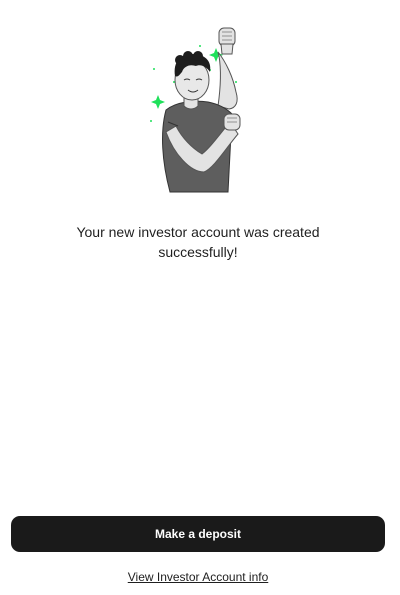 The height and width of the screenshot is (595, 400). What do you see at coordinates (200, 108) in the screenshot?
I see `celebrating-person-illustration` at bounding box center [200, 108].